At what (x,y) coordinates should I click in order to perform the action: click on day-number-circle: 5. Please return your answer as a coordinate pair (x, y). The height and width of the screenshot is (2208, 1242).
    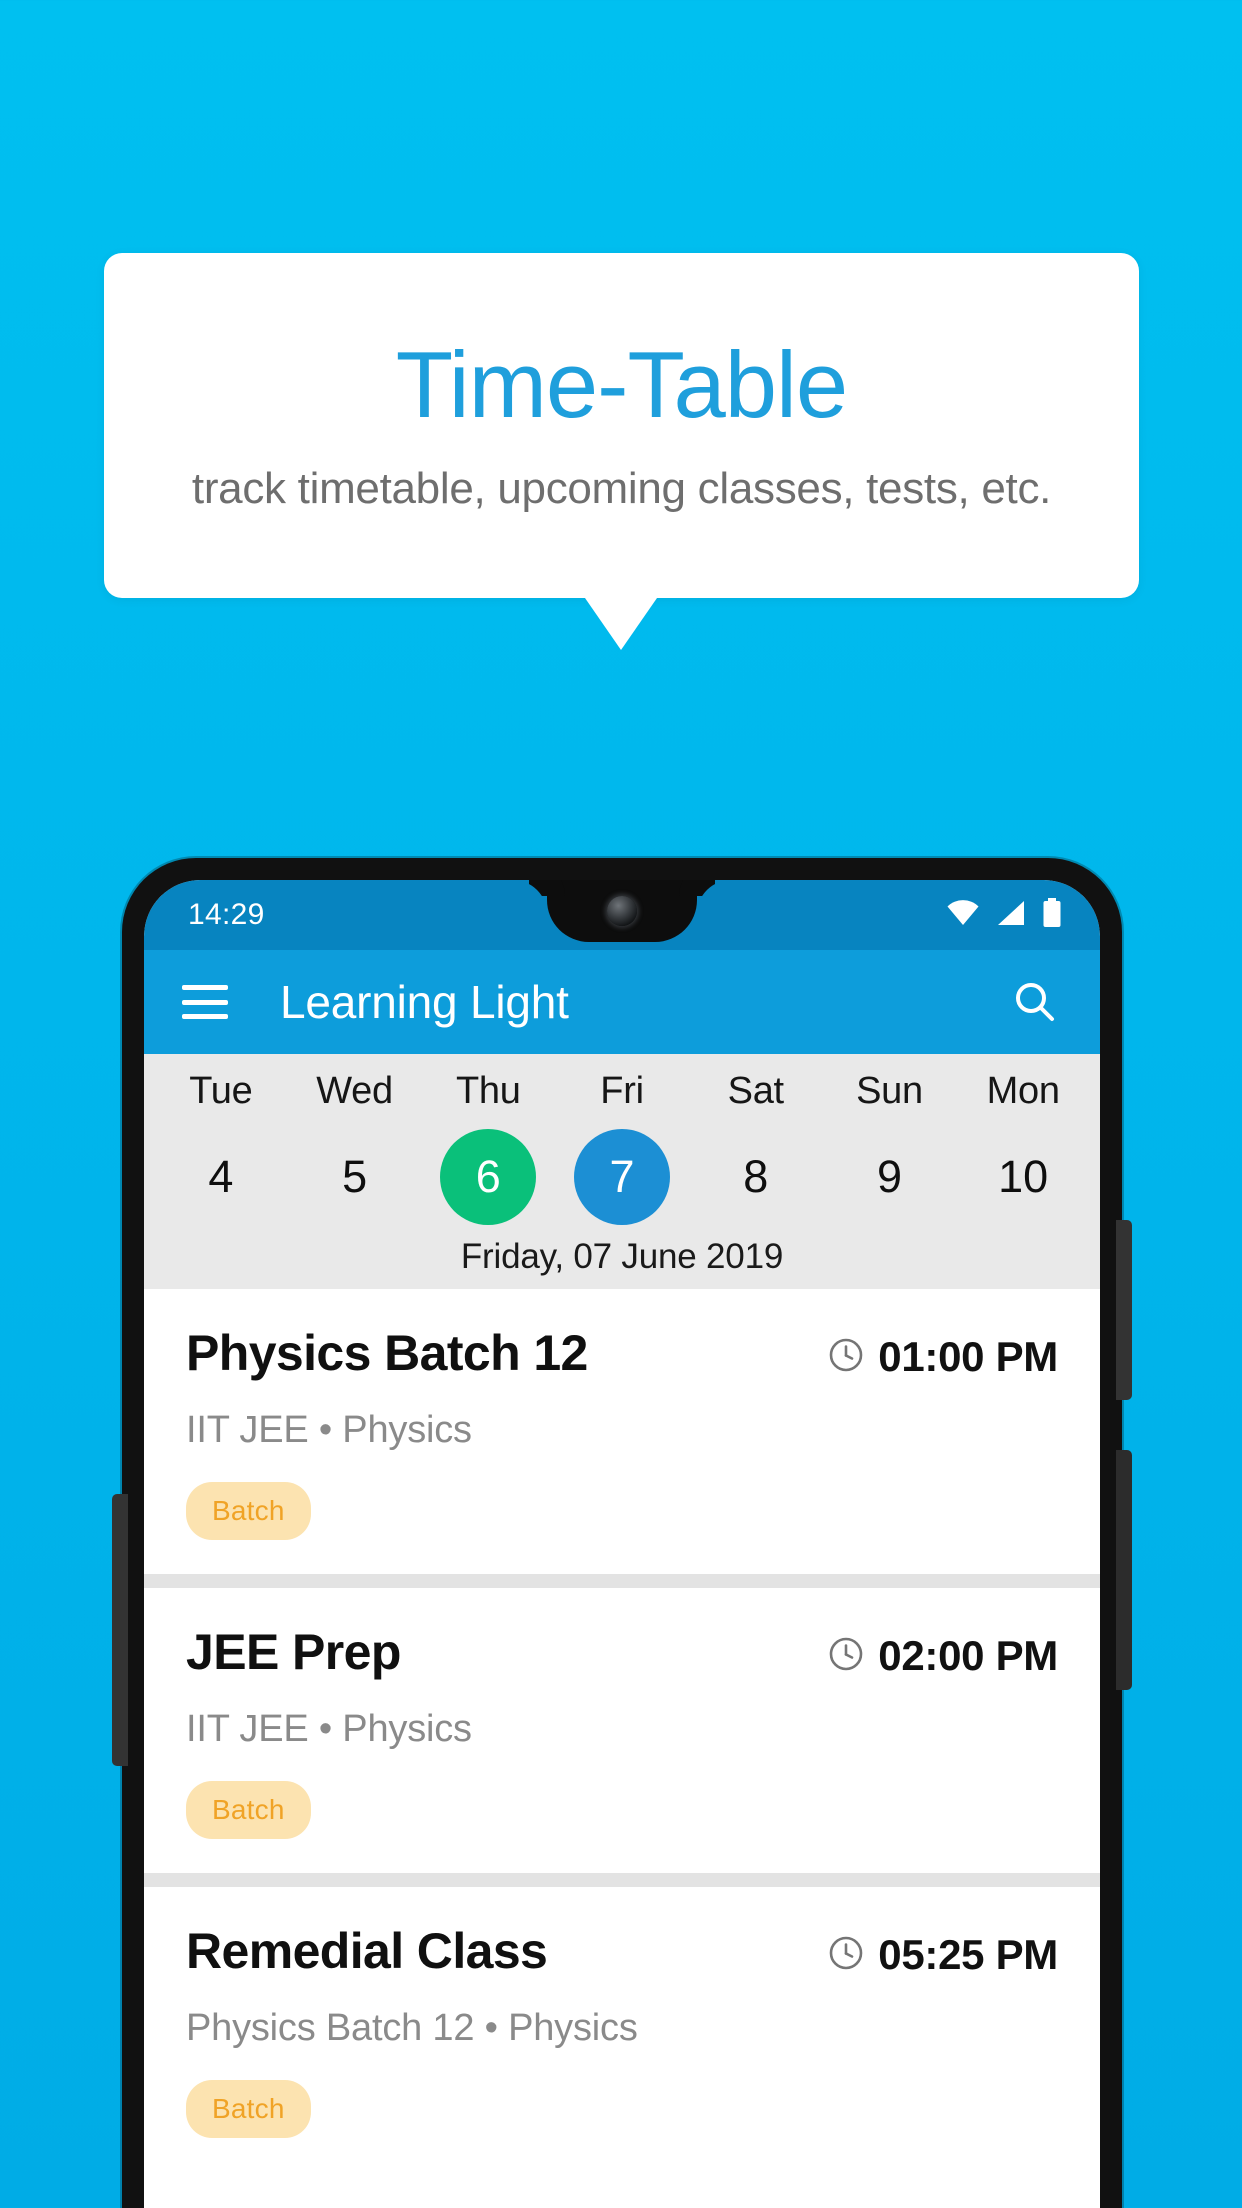
    Looking at the image, I should click on (355, 1177).